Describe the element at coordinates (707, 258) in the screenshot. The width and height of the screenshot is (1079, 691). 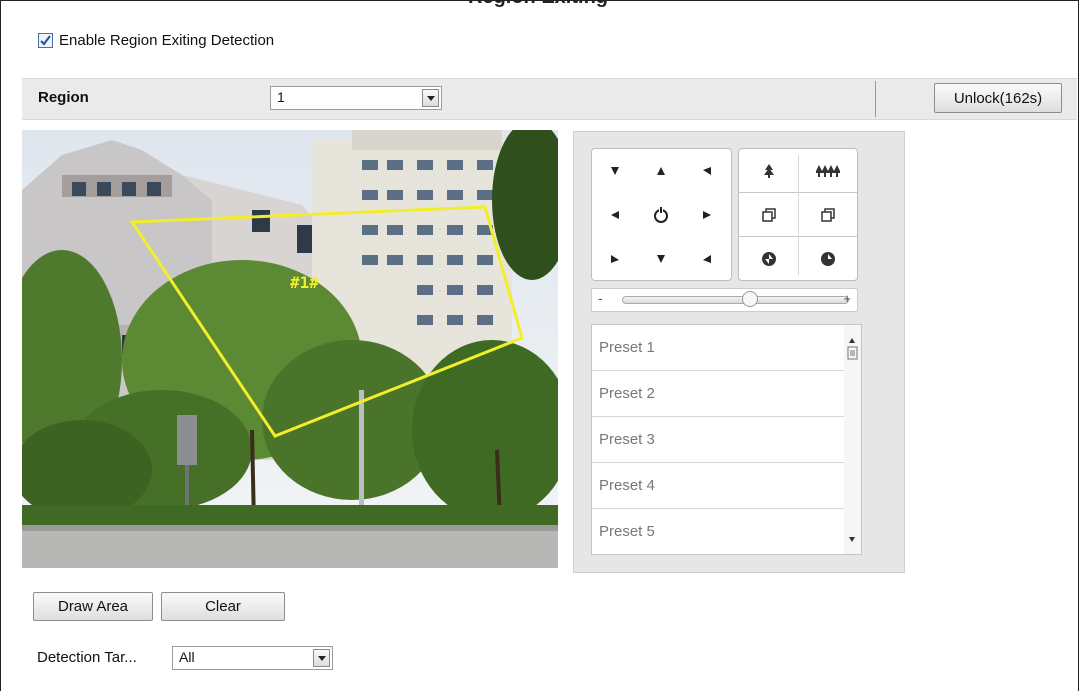
I see `arrow-down-right-icon` at that location.